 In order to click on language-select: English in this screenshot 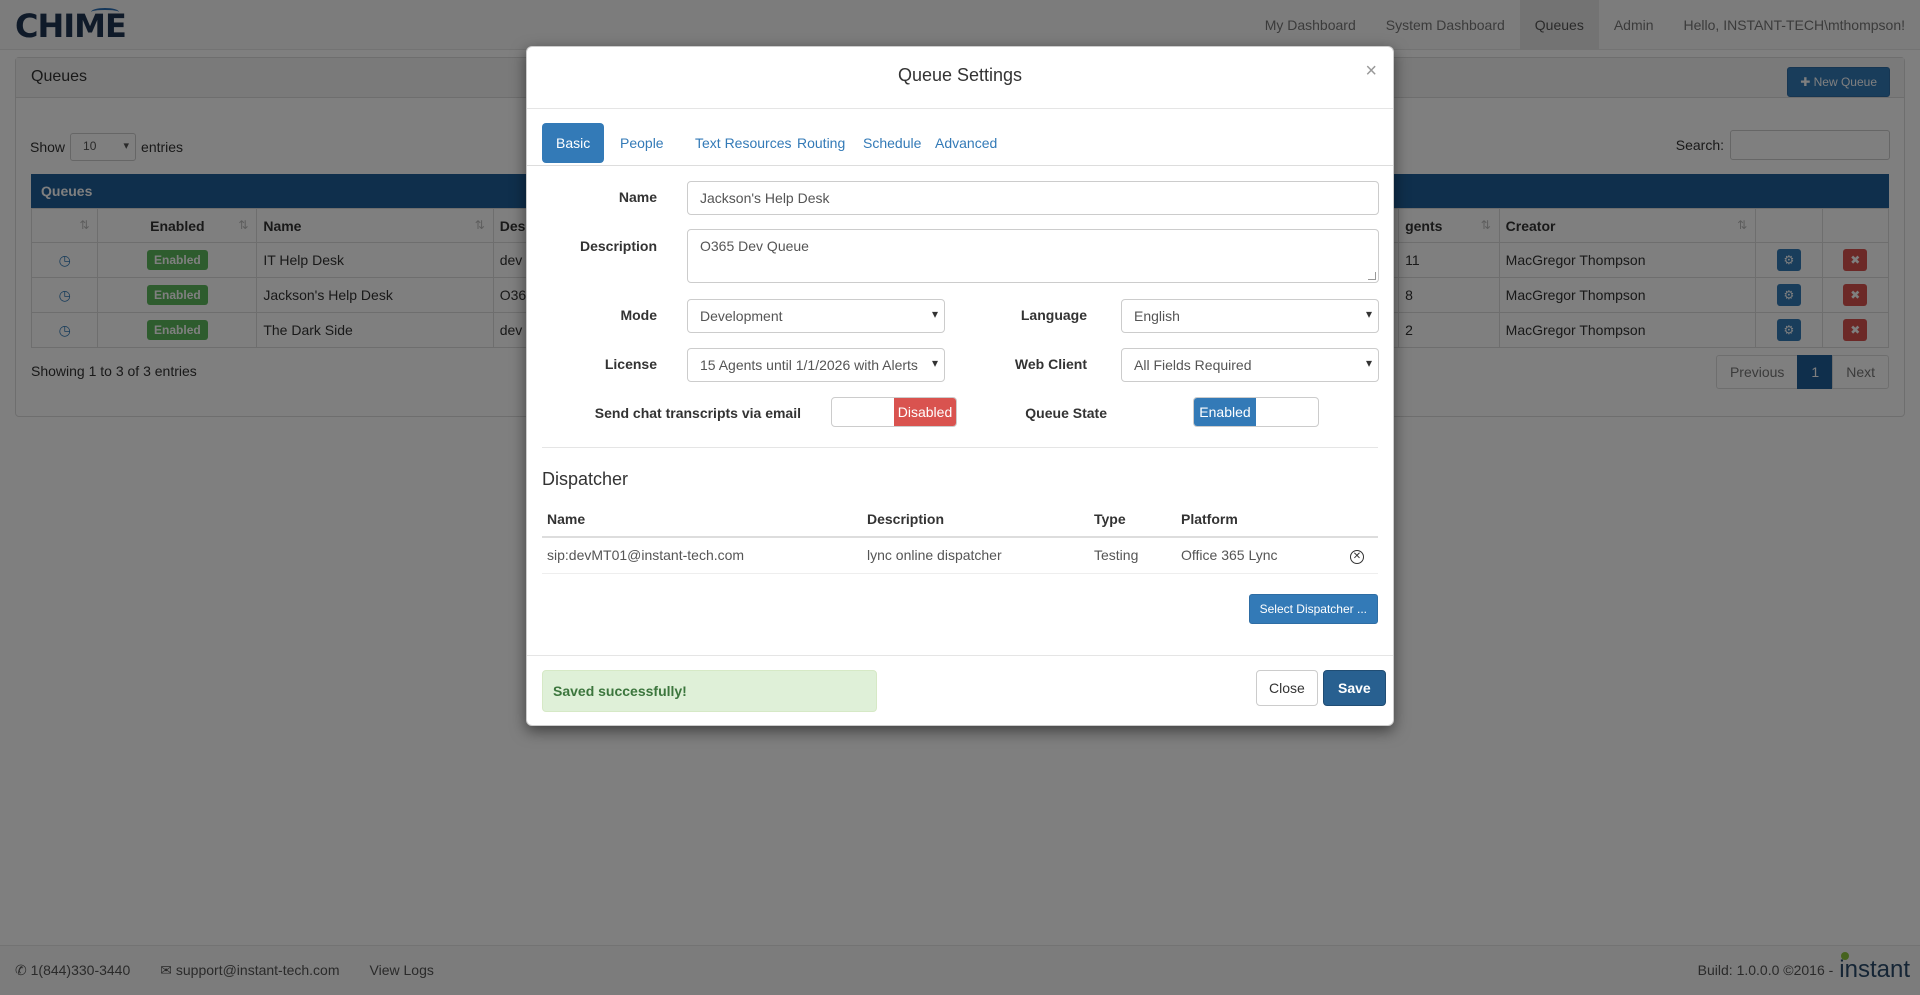, I will do `click(1250, 316)`.